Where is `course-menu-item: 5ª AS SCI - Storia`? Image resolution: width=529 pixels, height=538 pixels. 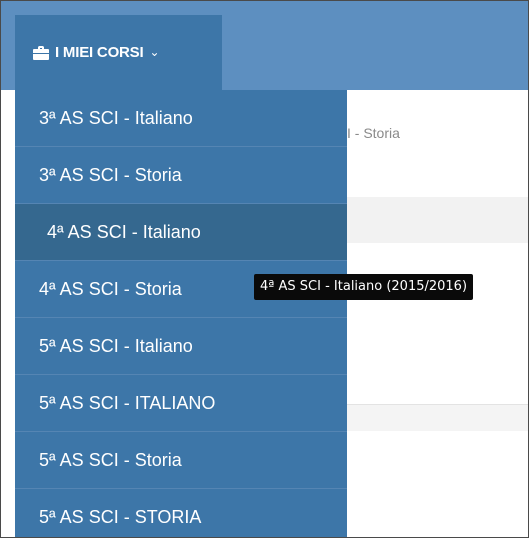 course-menu-item: 5ª AS SCI - Storia is located at coordinates (181, 460).